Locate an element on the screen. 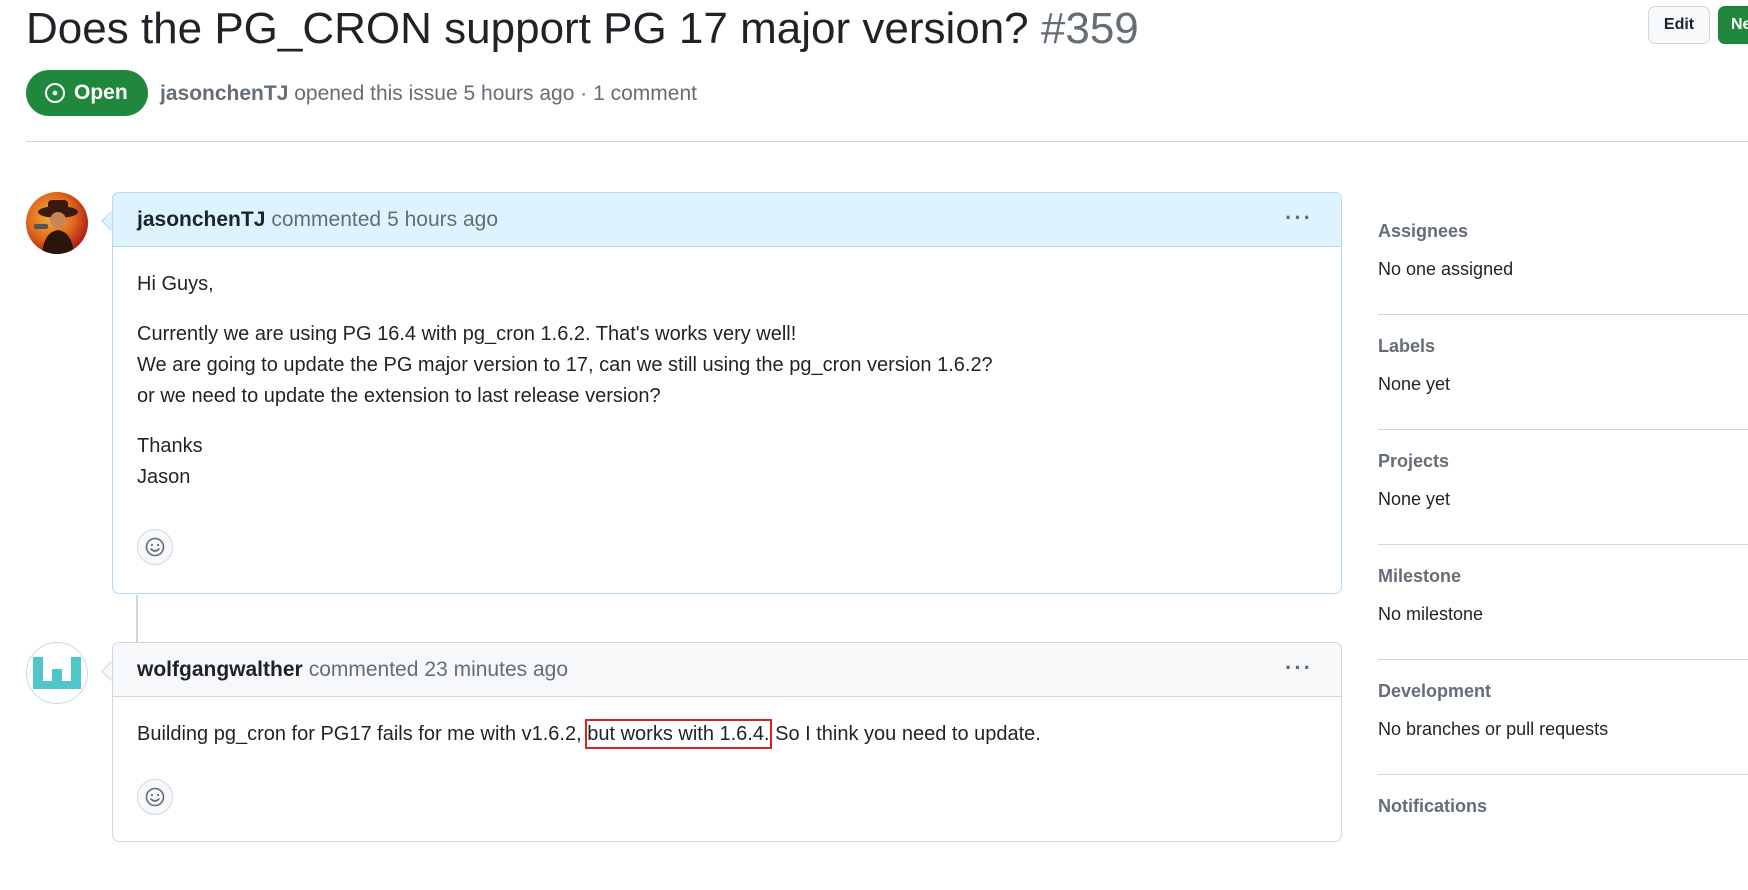  sidebar-milestone: Milestone No milestone is located at coordinates (1563, 602).